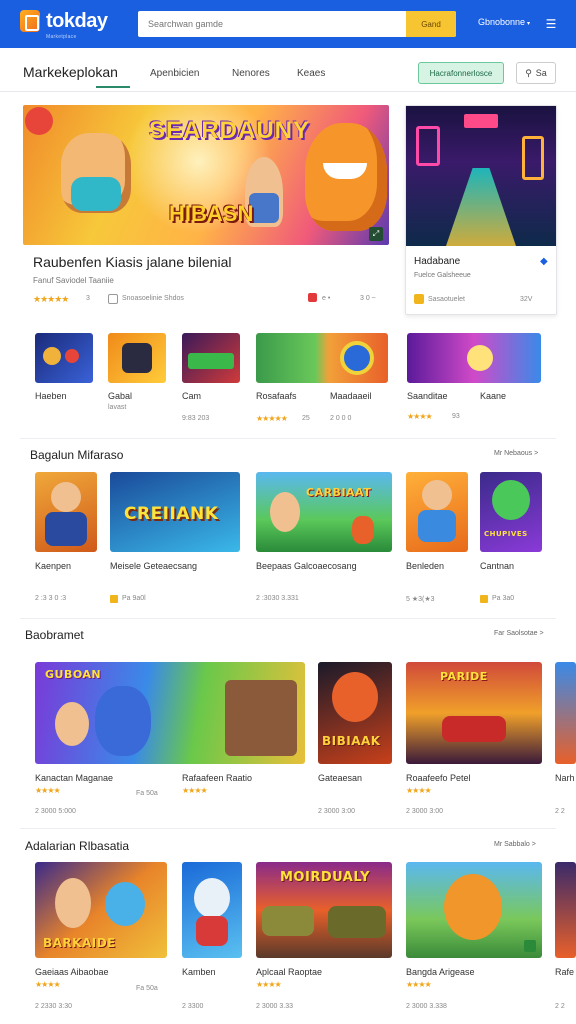  Describe the element at coordinates (481, 121) in the screenshot. I see `neon-sign` at that location.